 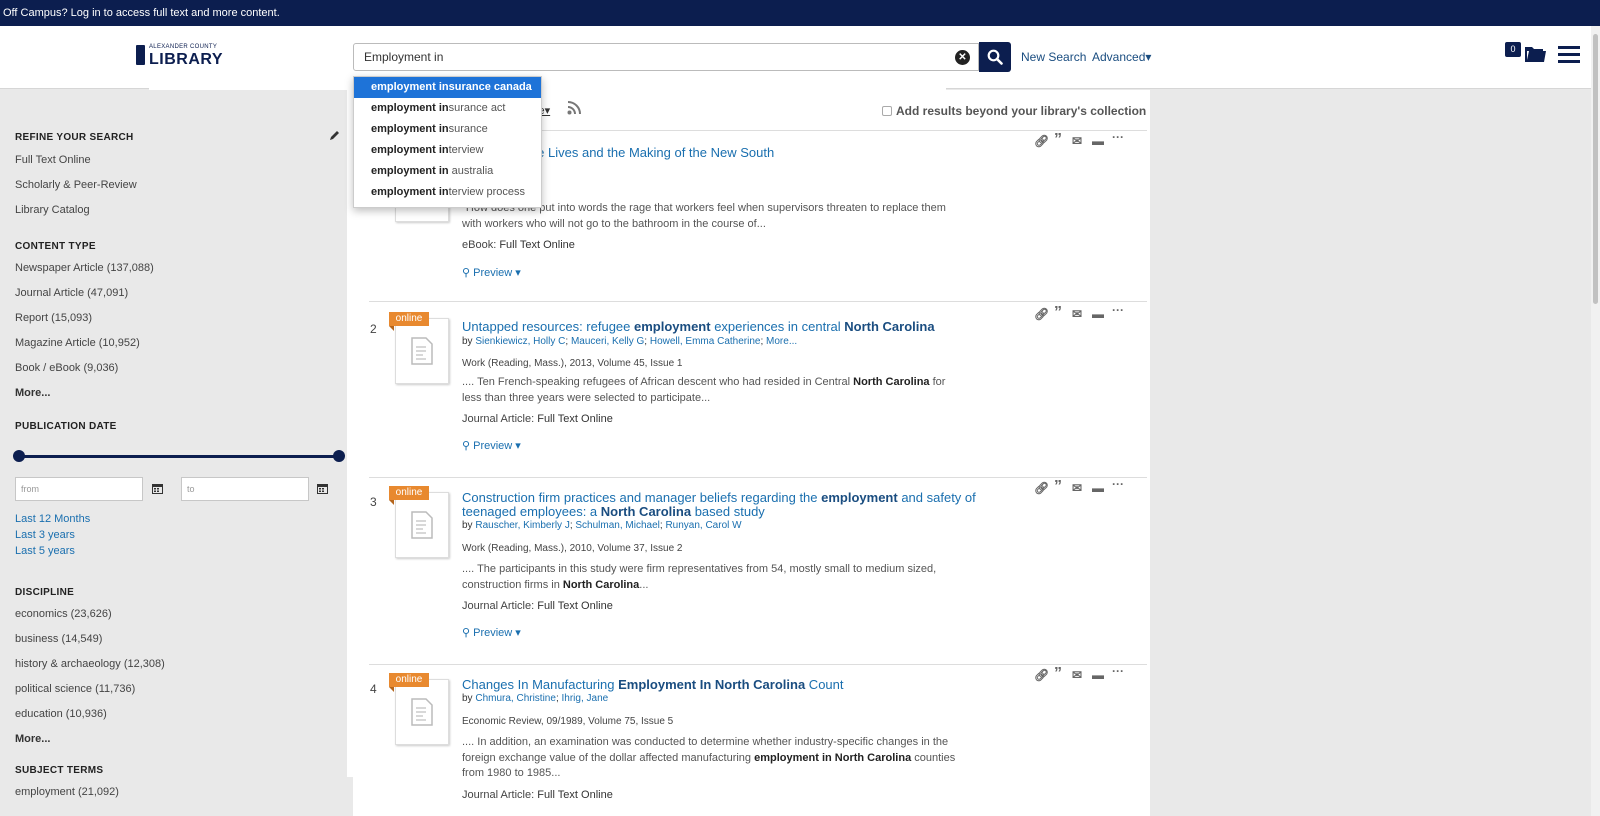 What do you see at coordinates (466, 446) in the screenshot?
I see `magnify-icon: ⚲` at bounding box center [466, 446].